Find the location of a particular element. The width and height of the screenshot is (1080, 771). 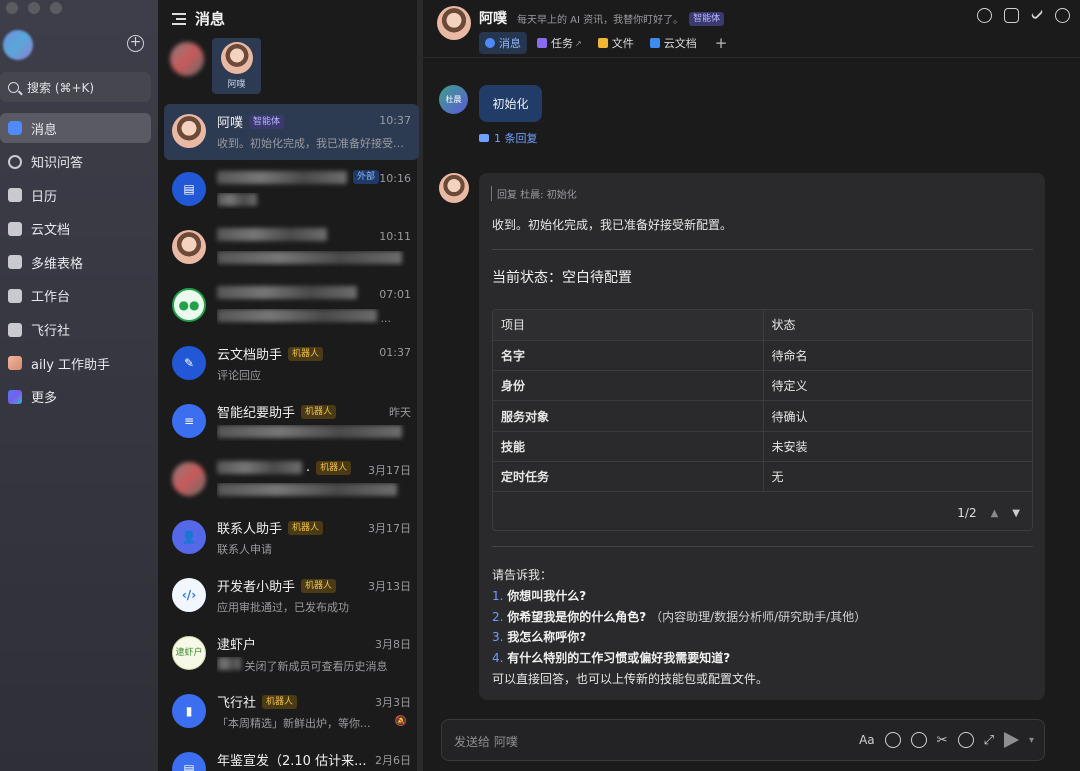

pinned-chat-apu: 阿噗 is located at coordinates (236, 66).